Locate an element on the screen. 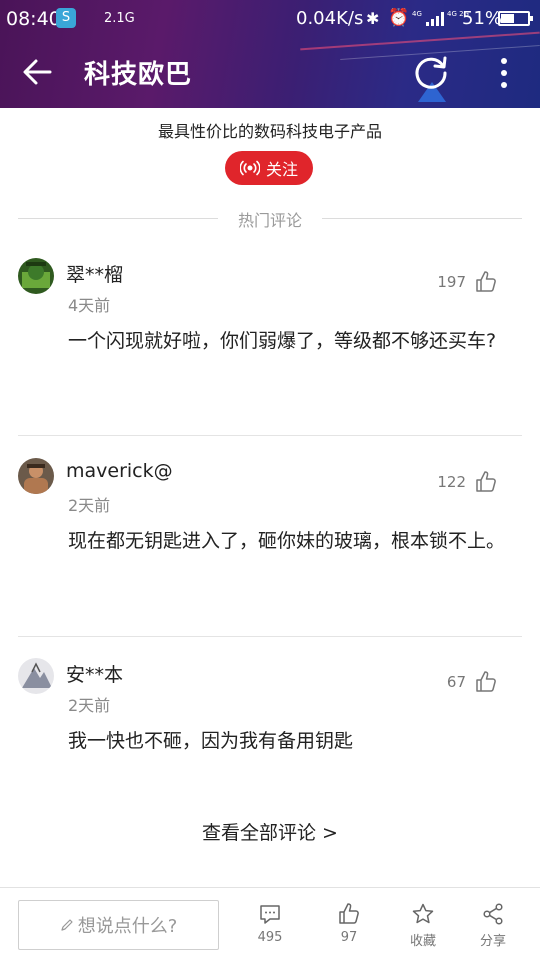 Image resolution: width=540 pixels, height=960 pixels. more-vertical-icon is located at coordinates (504, 73).